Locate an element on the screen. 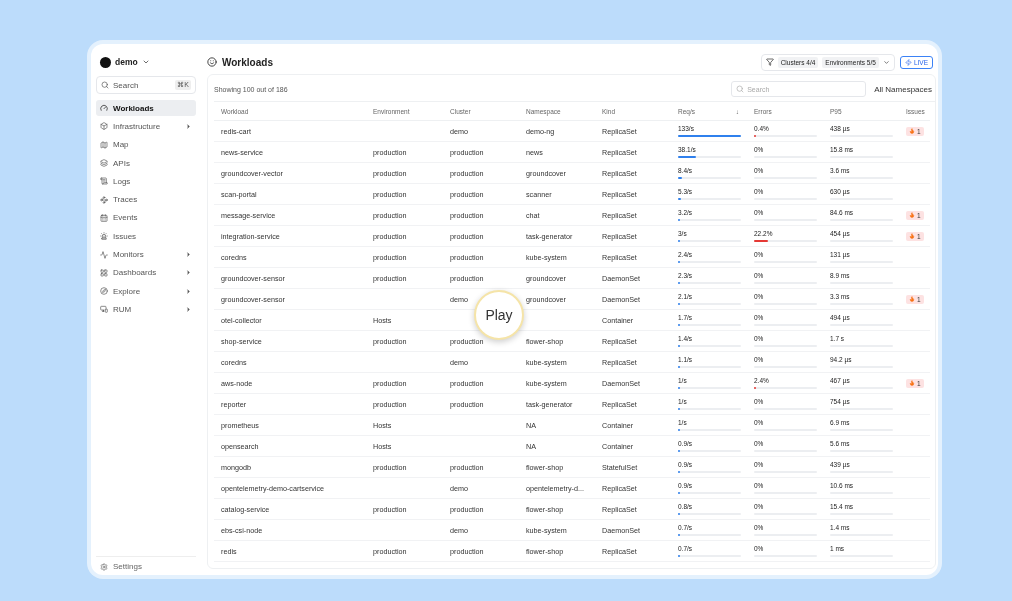  namespace-filter: All Namespaces is located at coordinates (903, 89).